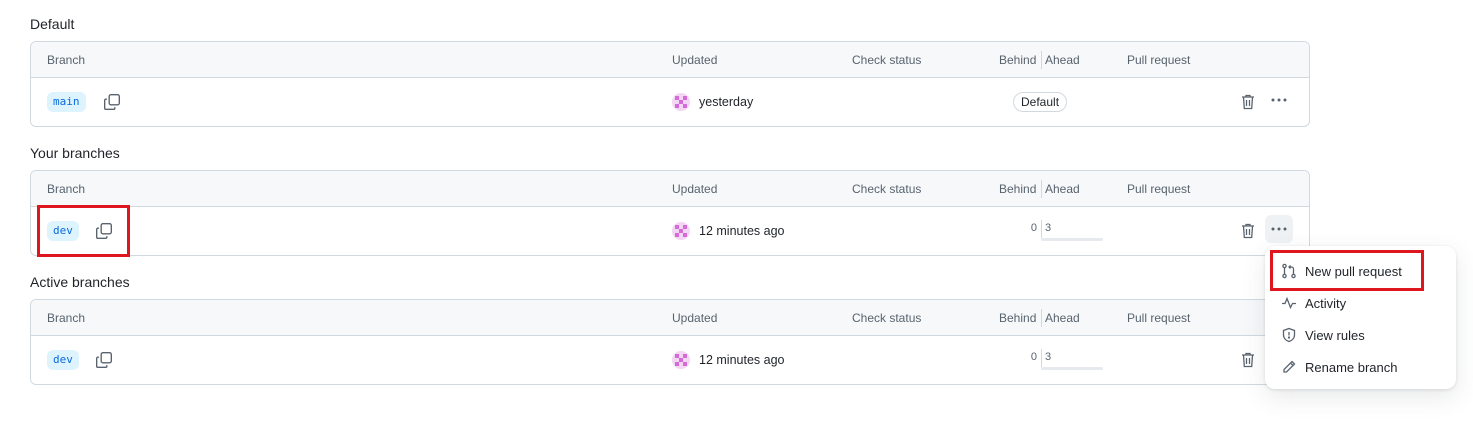  I want to click on section-title-your-branches: Your branches, so click(75, 153).